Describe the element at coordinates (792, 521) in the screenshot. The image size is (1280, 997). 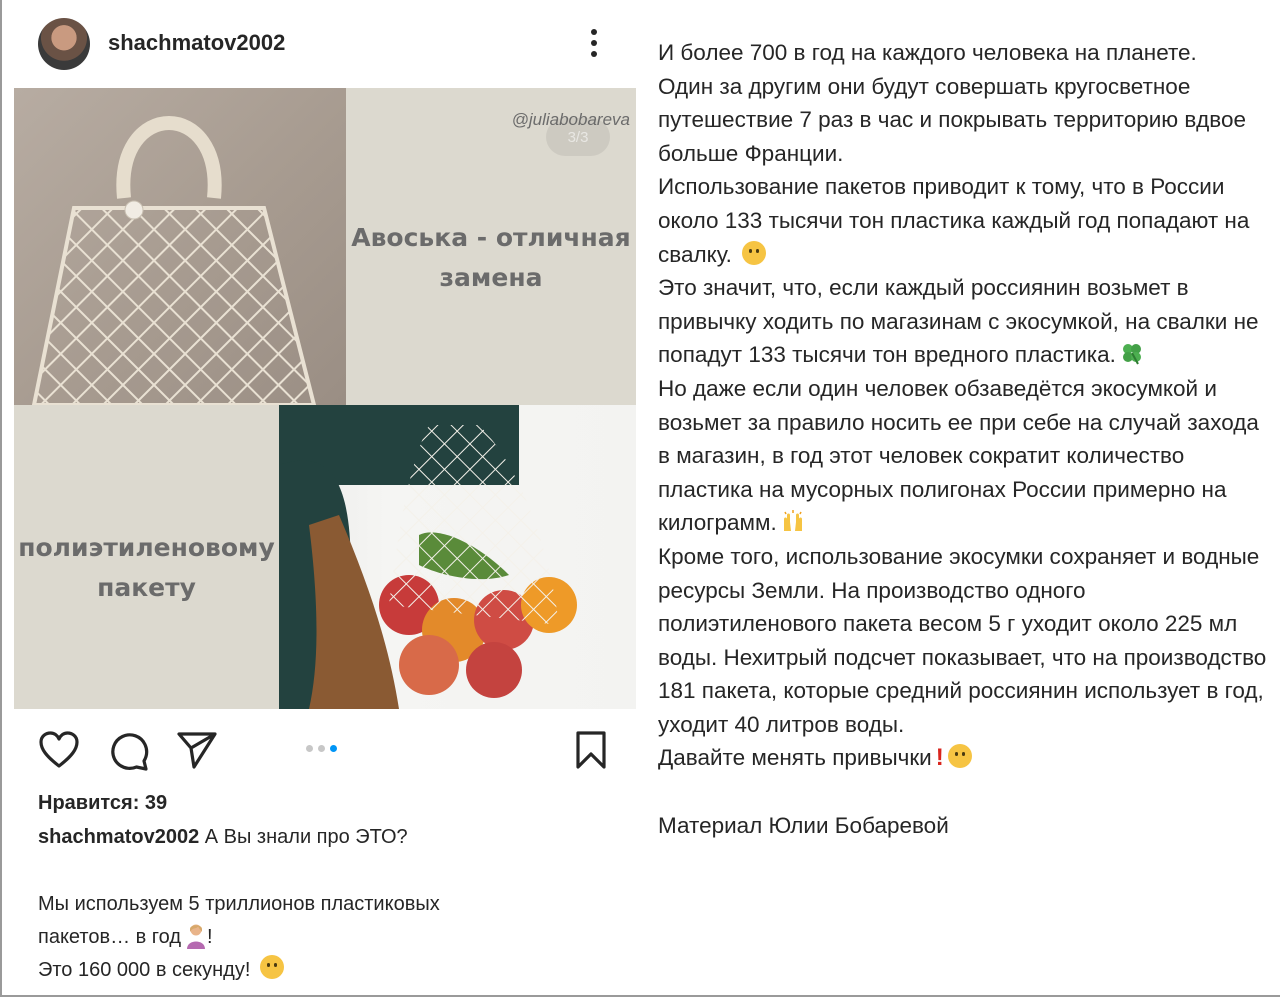
I see `raising-hands-icon` at that location.